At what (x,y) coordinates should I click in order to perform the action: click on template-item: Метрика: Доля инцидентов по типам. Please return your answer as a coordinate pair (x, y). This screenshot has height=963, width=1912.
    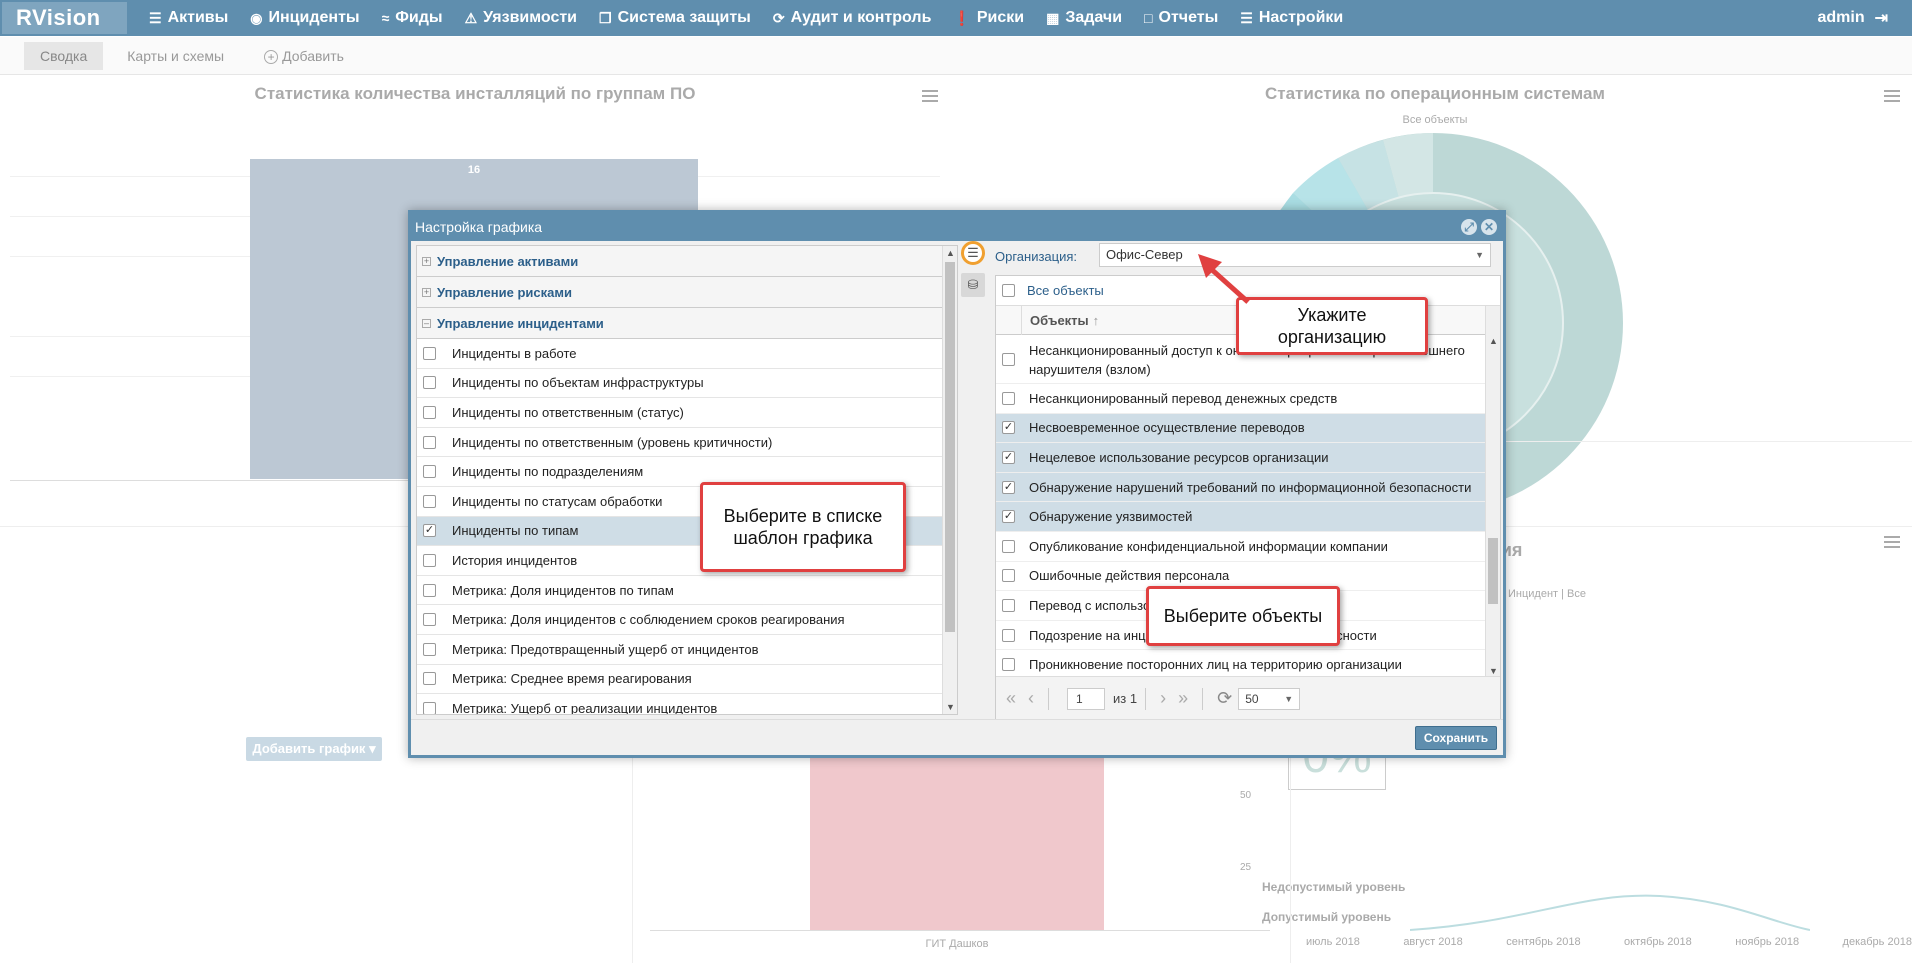
    Looking at the image, I should click on (687, 591).